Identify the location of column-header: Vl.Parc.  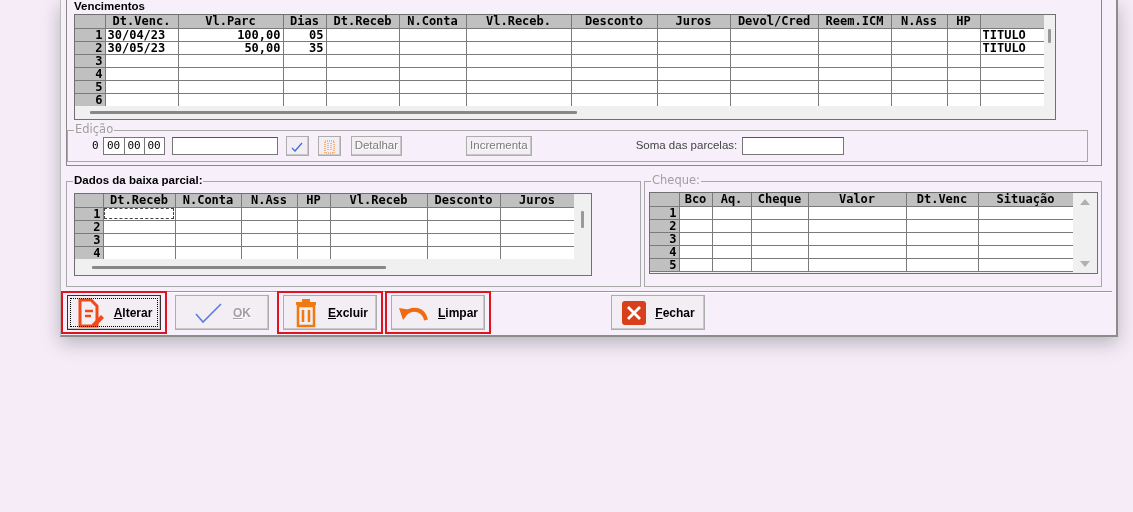
(230, 21).